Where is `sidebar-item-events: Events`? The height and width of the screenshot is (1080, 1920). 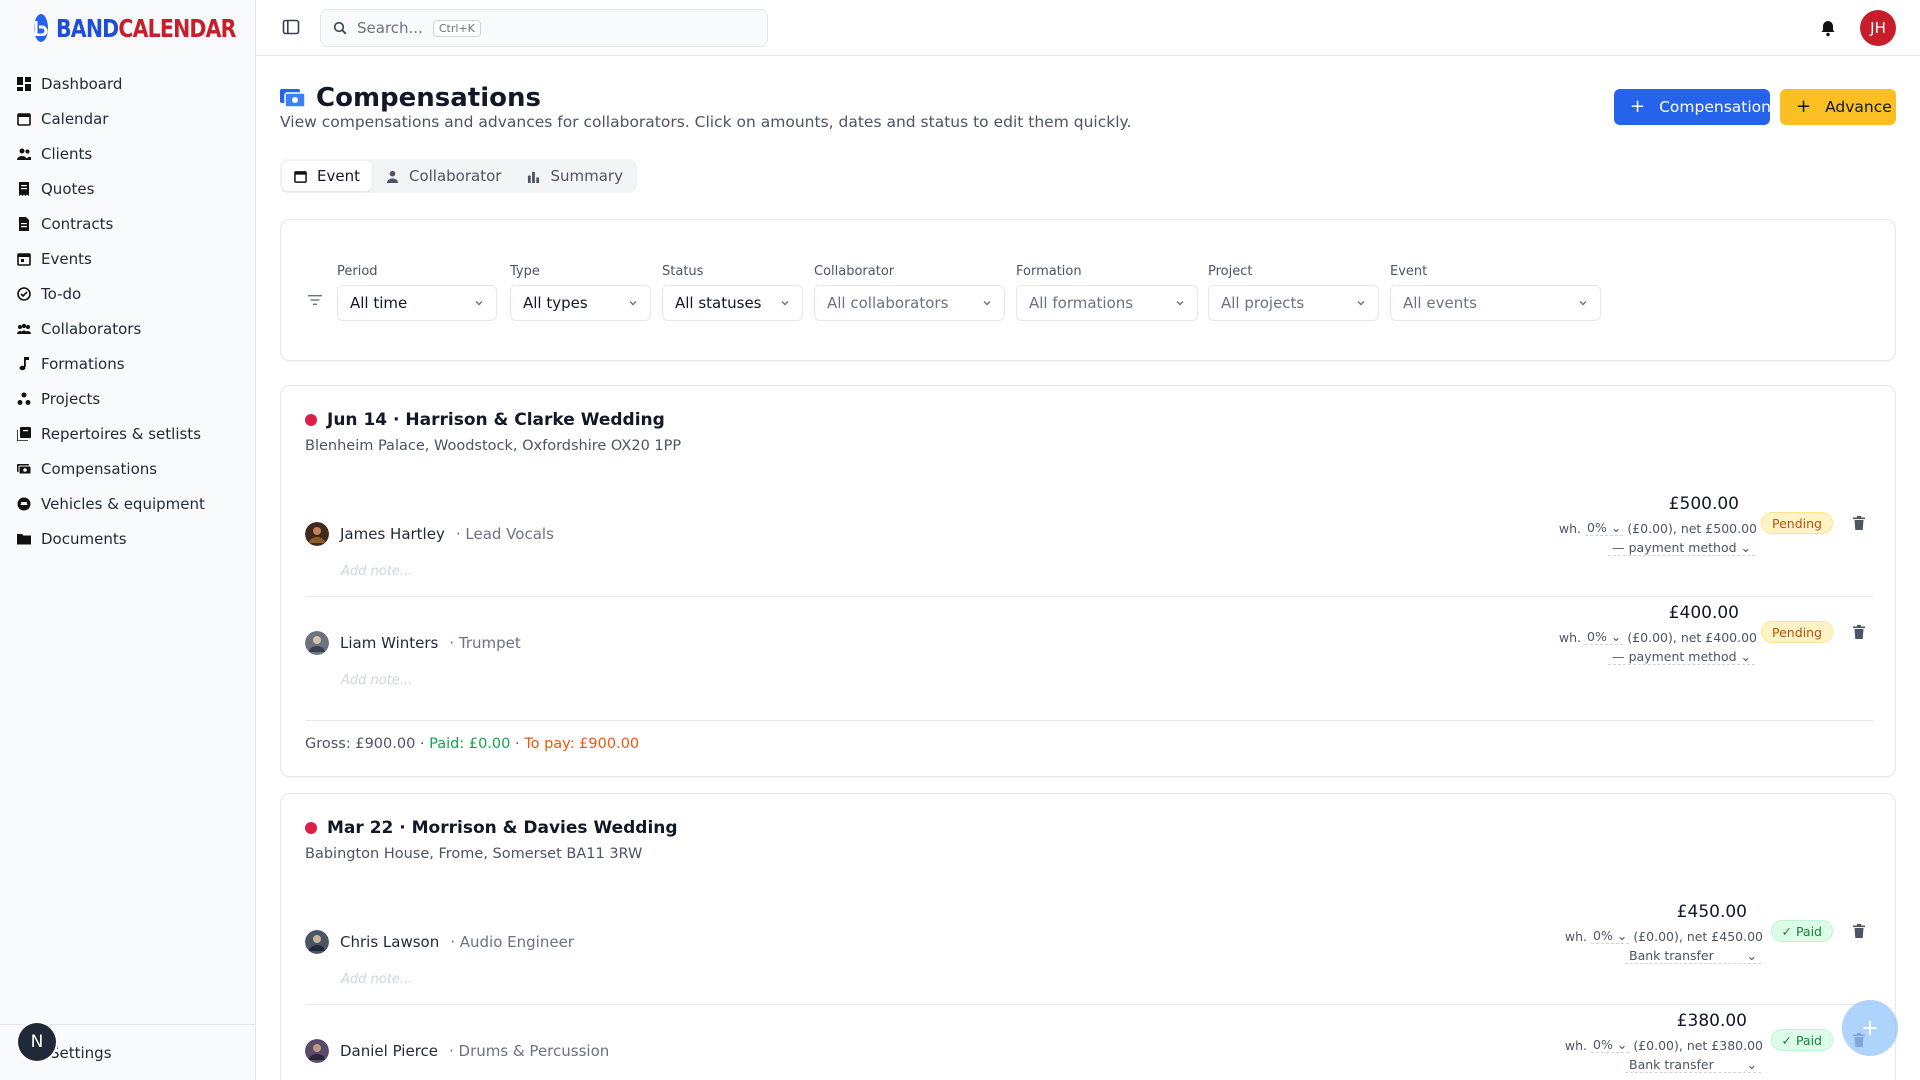
sidebar-item-events: Events is located at coordinates (127, 258).